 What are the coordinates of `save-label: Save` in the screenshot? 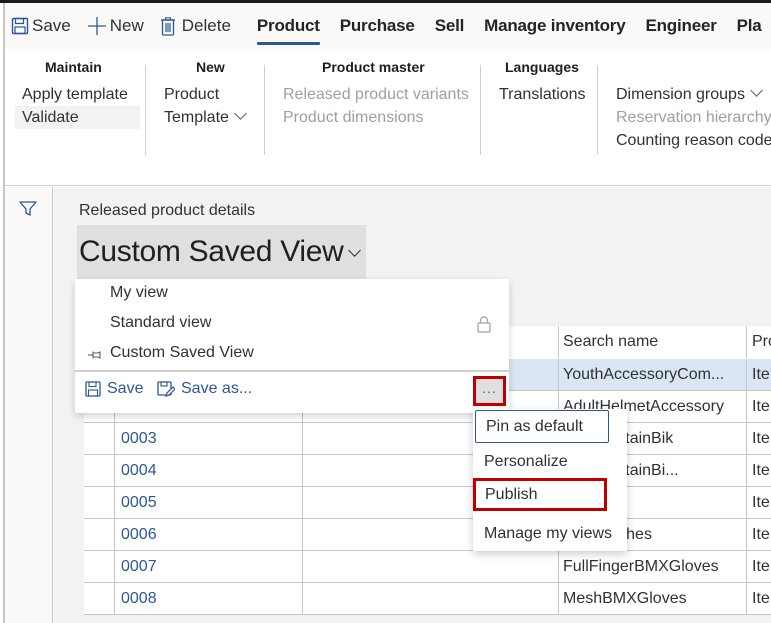 It's located at (51, 25).